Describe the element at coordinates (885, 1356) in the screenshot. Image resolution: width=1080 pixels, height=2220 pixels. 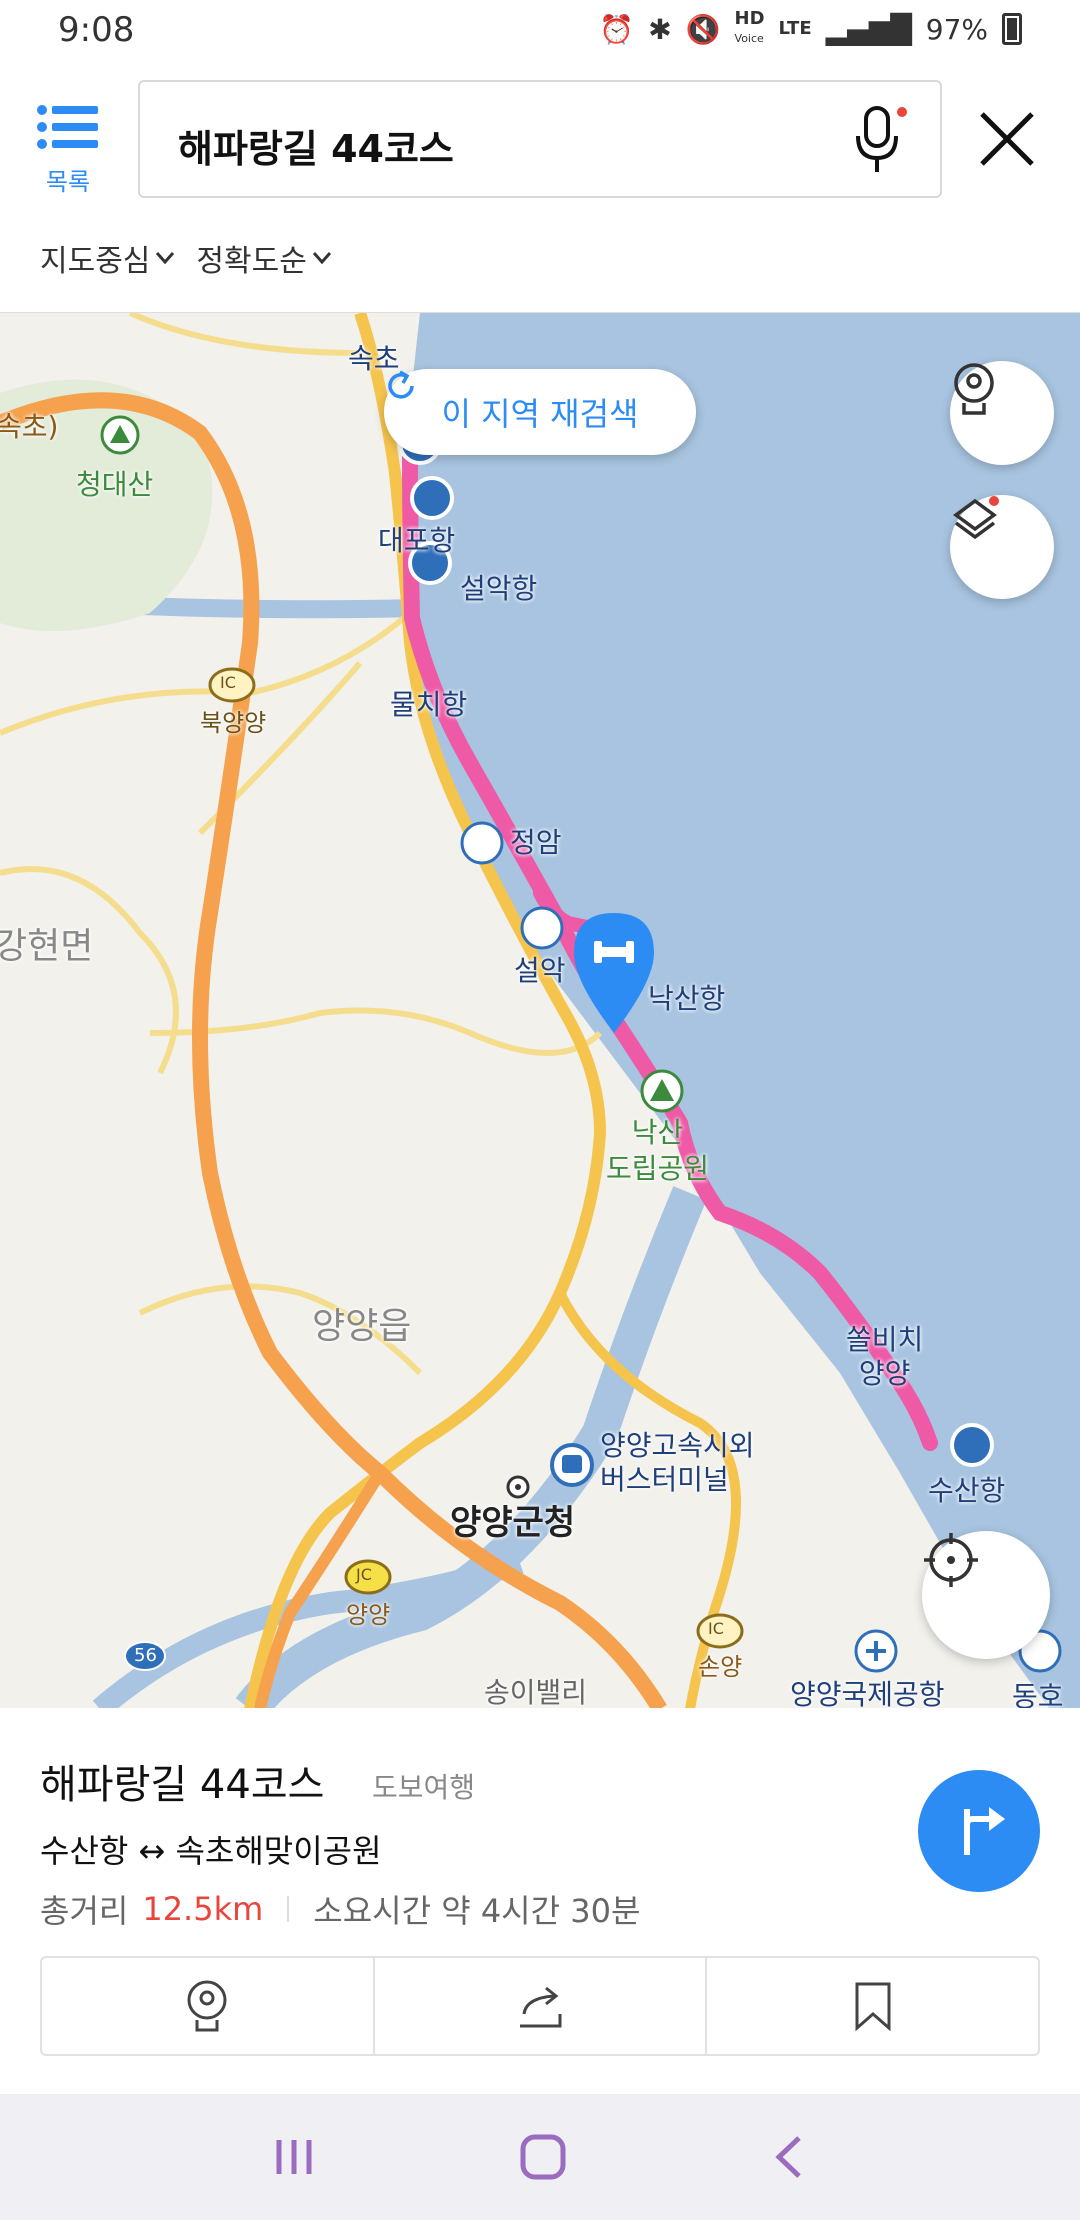
I see `map-label-ssolbichi: 쏠비치 양양` at that location.